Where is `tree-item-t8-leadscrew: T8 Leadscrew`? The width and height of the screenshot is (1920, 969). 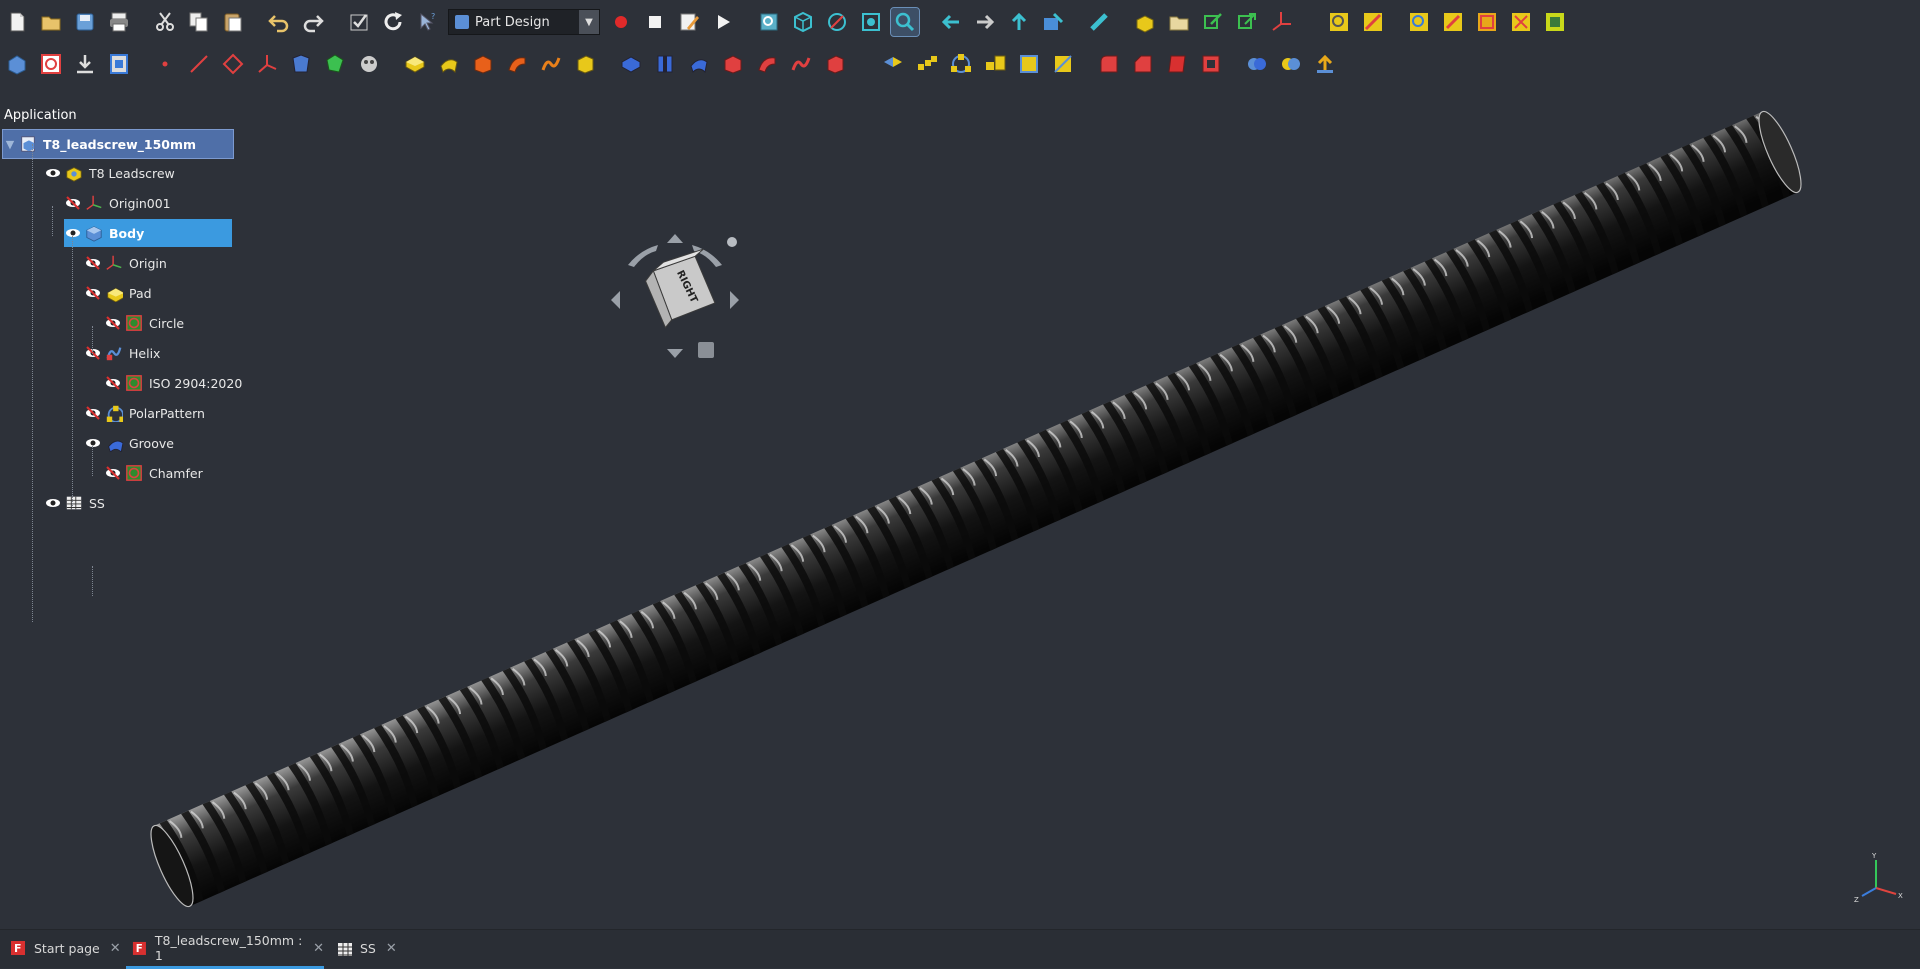 tree-item-t8-leadscrew: T8 Leadscrew is located at coordinates (113, 173).